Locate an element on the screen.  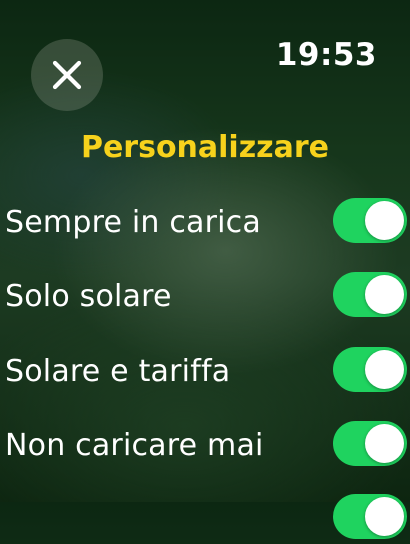
option-row-solare-e-tariffa: Solare e tariffa is located at coordinates (205, 372).